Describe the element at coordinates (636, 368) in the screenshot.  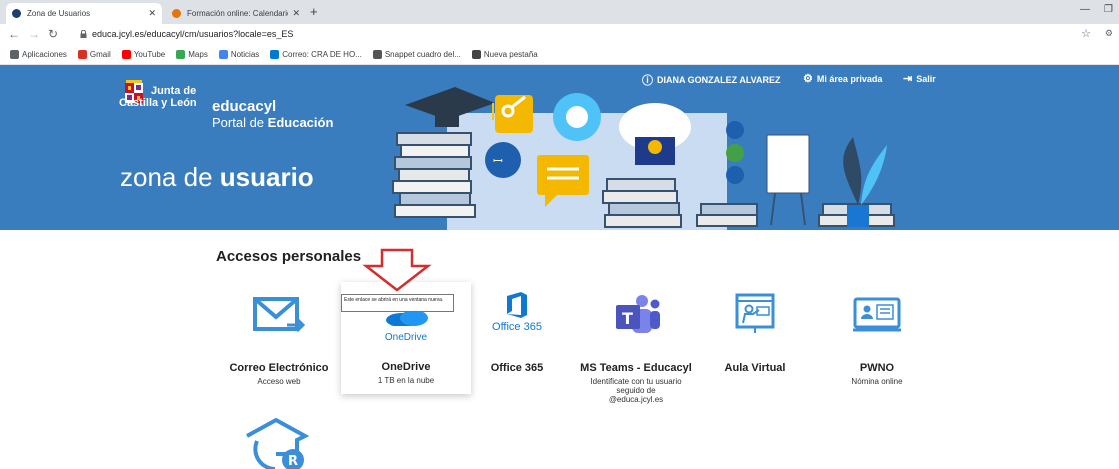
I see `card-name: MS Teams - Educacyl` at that location.